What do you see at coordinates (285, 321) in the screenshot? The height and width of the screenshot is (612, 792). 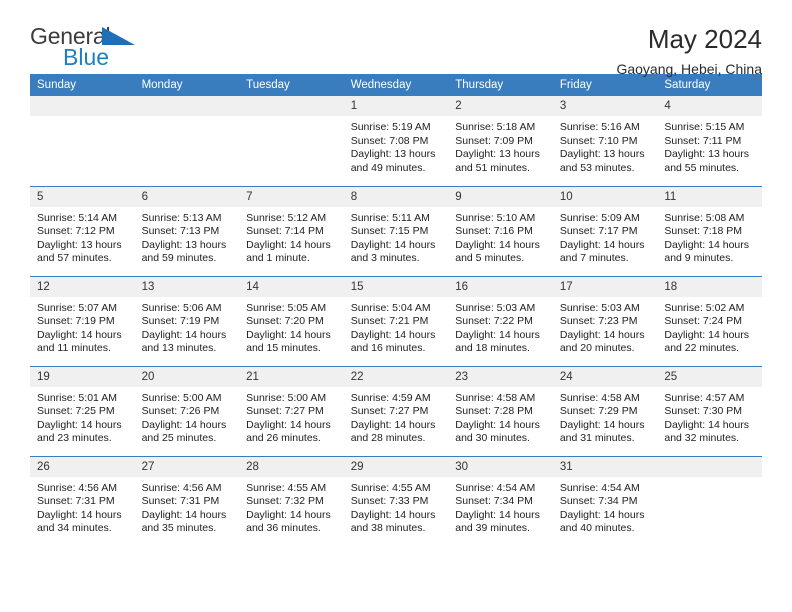 I see `sunset-text: Sunset: 7:20 PM` at bounding box center [285, 321].